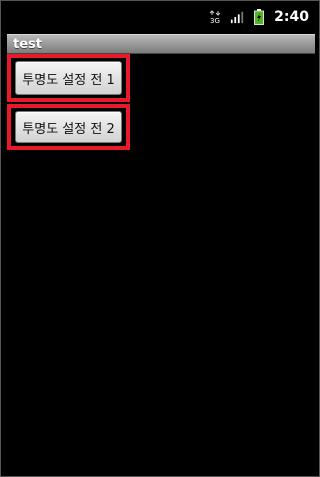  Describe the element at coordinates (215, 20) in the screenshot. I see `network-label: 3G` at that location.